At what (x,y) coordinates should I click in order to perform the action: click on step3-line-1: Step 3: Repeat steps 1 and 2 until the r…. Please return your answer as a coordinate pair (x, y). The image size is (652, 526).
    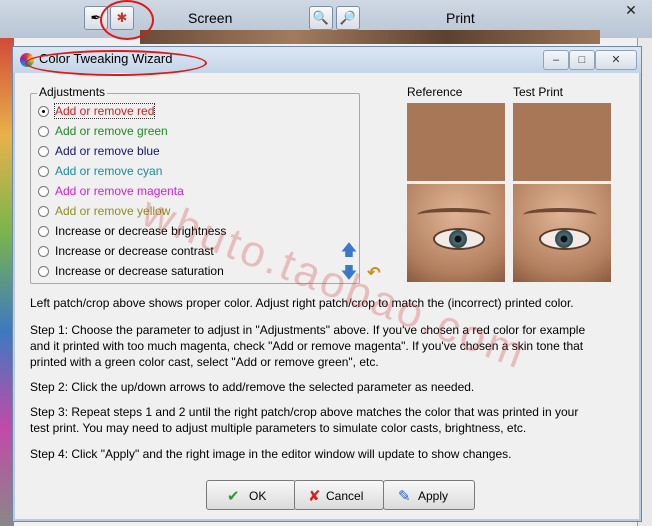
    Looking at the image, I should click on (304, 412).